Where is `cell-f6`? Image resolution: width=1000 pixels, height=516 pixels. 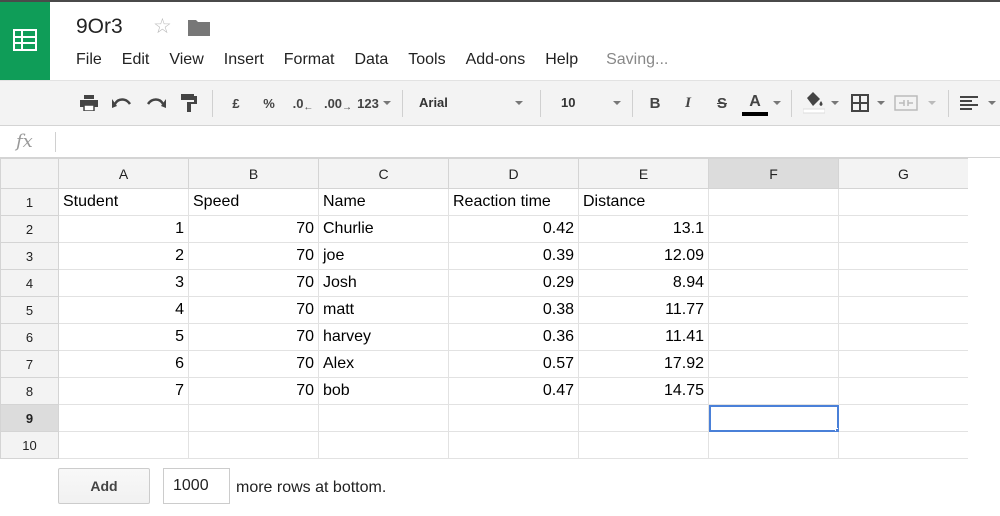 cell-f6 is located at coordinates (773, 337).